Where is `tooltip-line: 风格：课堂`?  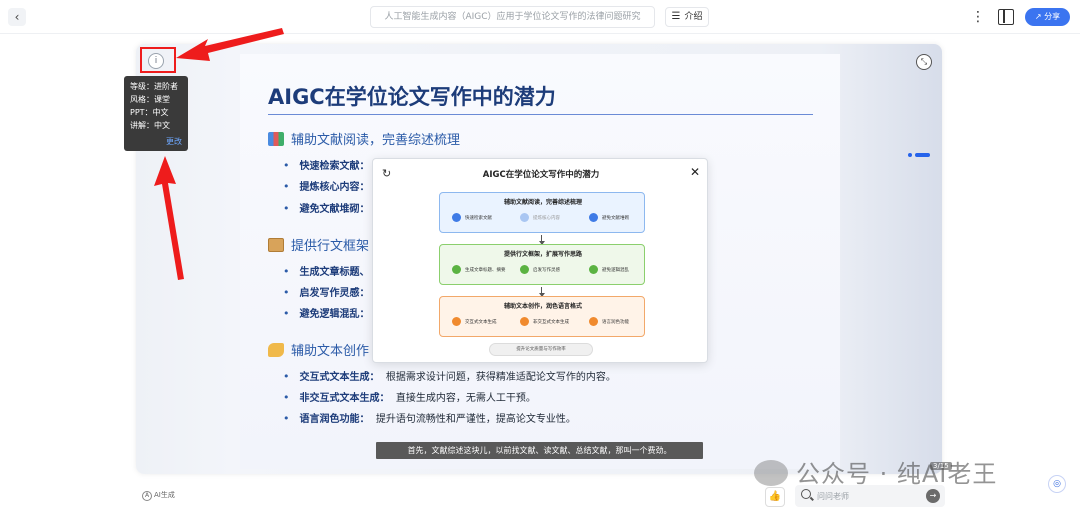 tooltip-line: 风格：课堂 is located at coordinates (150, 99).